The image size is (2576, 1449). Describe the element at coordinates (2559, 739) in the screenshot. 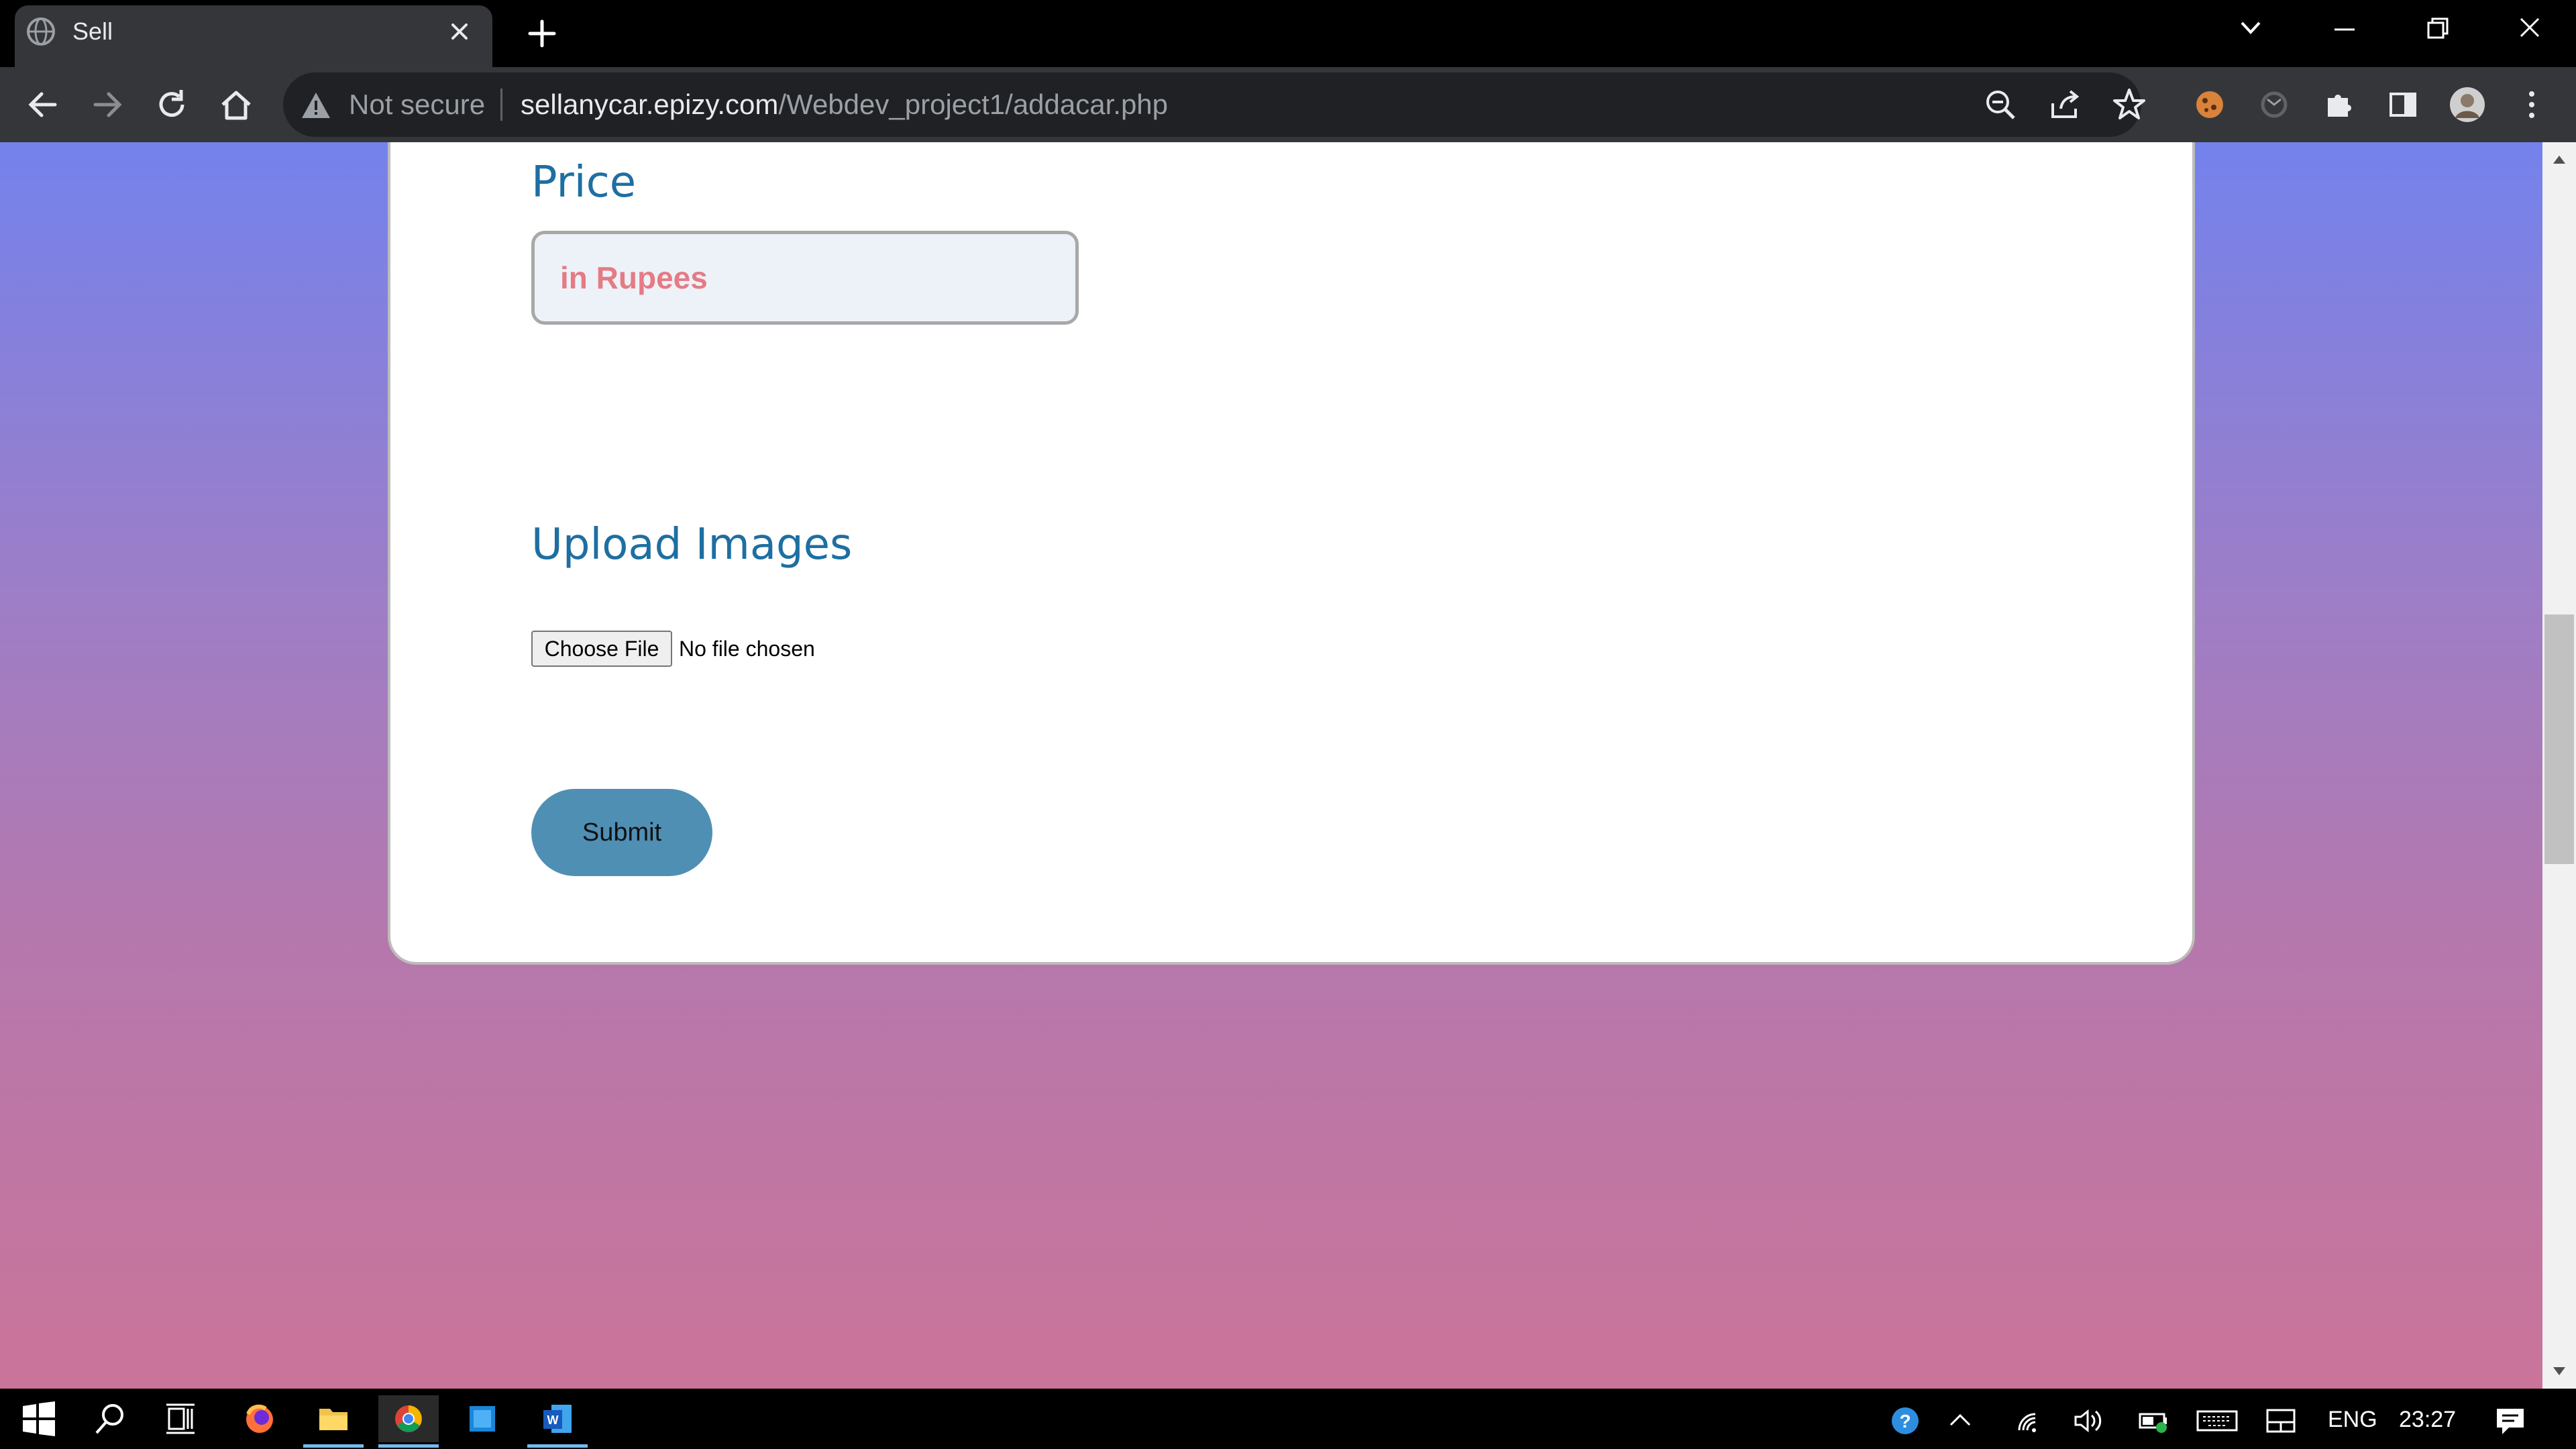

I see `scrollbar-thumb` at that location.